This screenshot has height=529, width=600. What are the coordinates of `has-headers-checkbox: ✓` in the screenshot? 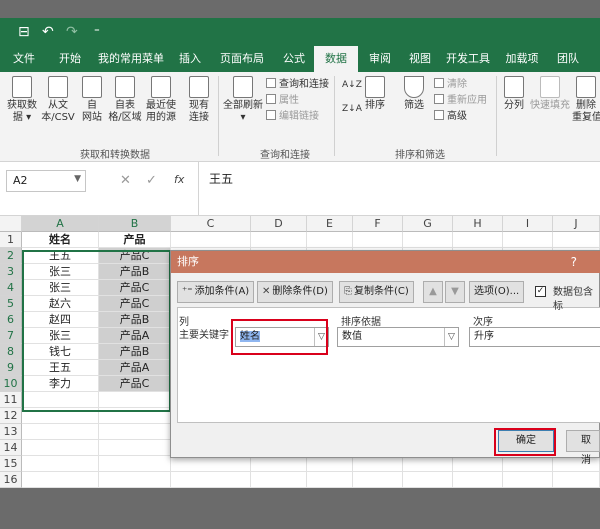 It's located at (540, 291).